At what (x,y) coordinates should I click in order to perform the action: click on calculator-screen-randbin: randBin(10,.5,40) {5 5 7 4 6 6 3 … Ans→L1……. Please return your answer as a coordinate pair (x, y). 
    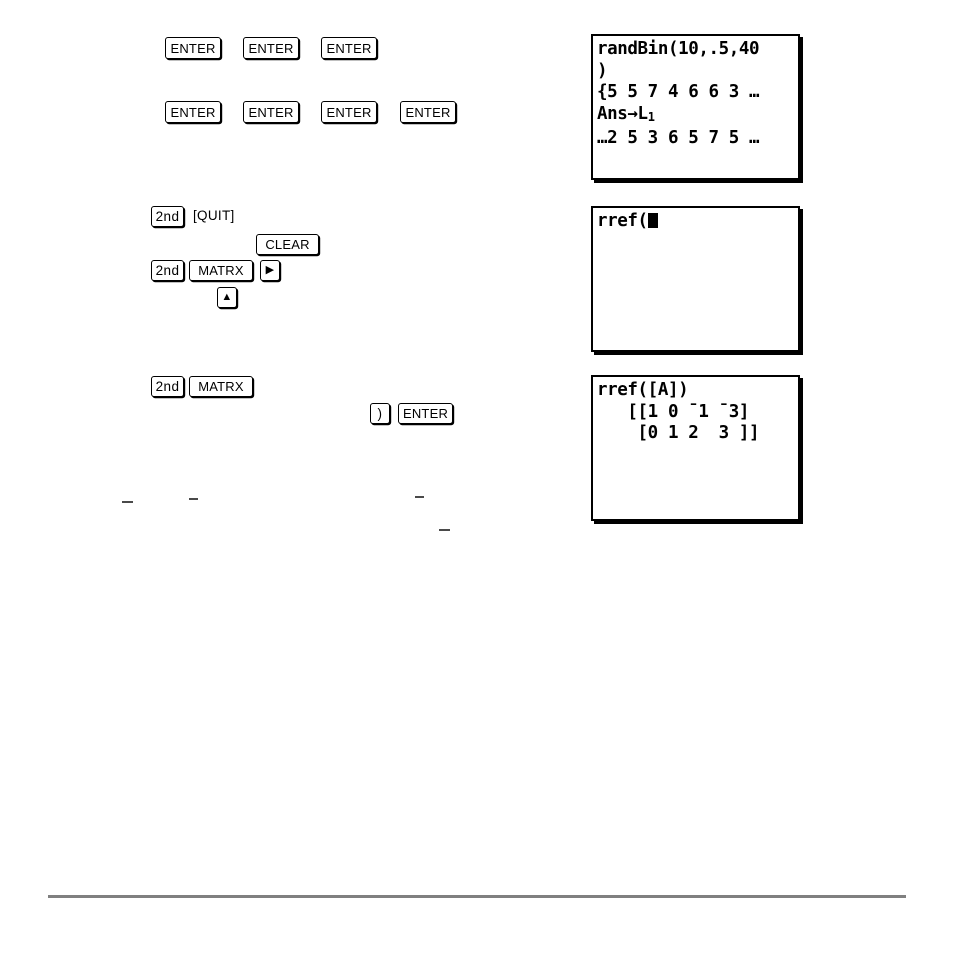
    Looking at the image, I should click on (695, 107).